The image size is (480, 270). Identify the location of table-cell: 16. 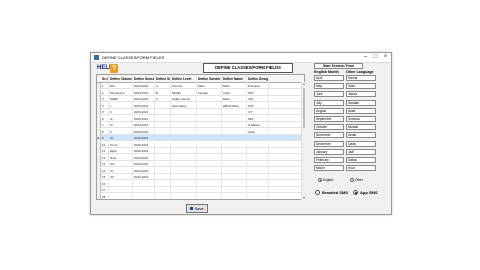
(105, 183).